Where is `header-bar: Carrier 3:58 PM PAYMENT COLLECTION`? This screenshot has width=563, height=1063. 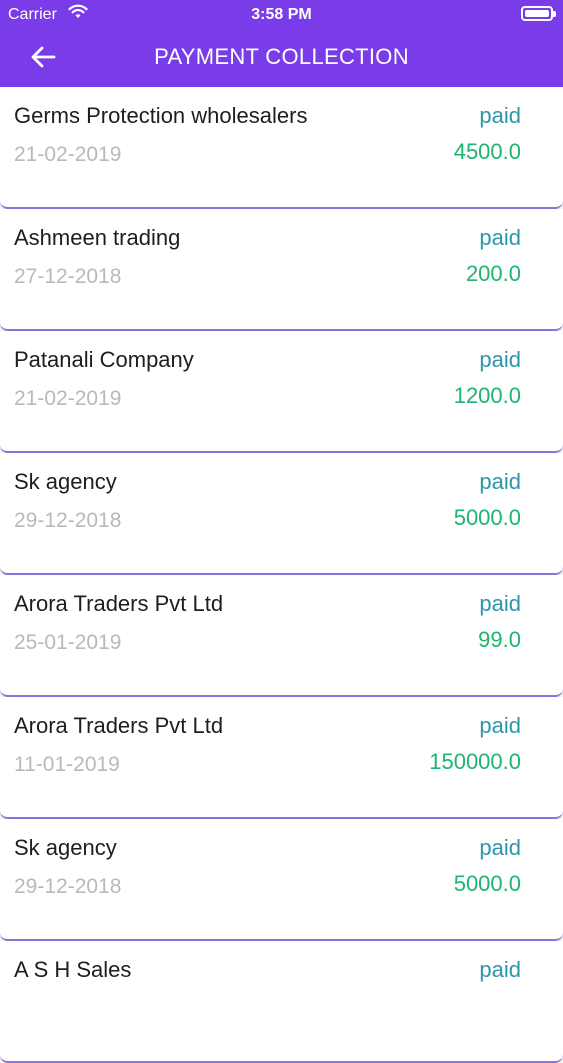
header-bar: Carrier 3:58 PM PAYMENT COLLECTION is located at coordinates (281, 43).